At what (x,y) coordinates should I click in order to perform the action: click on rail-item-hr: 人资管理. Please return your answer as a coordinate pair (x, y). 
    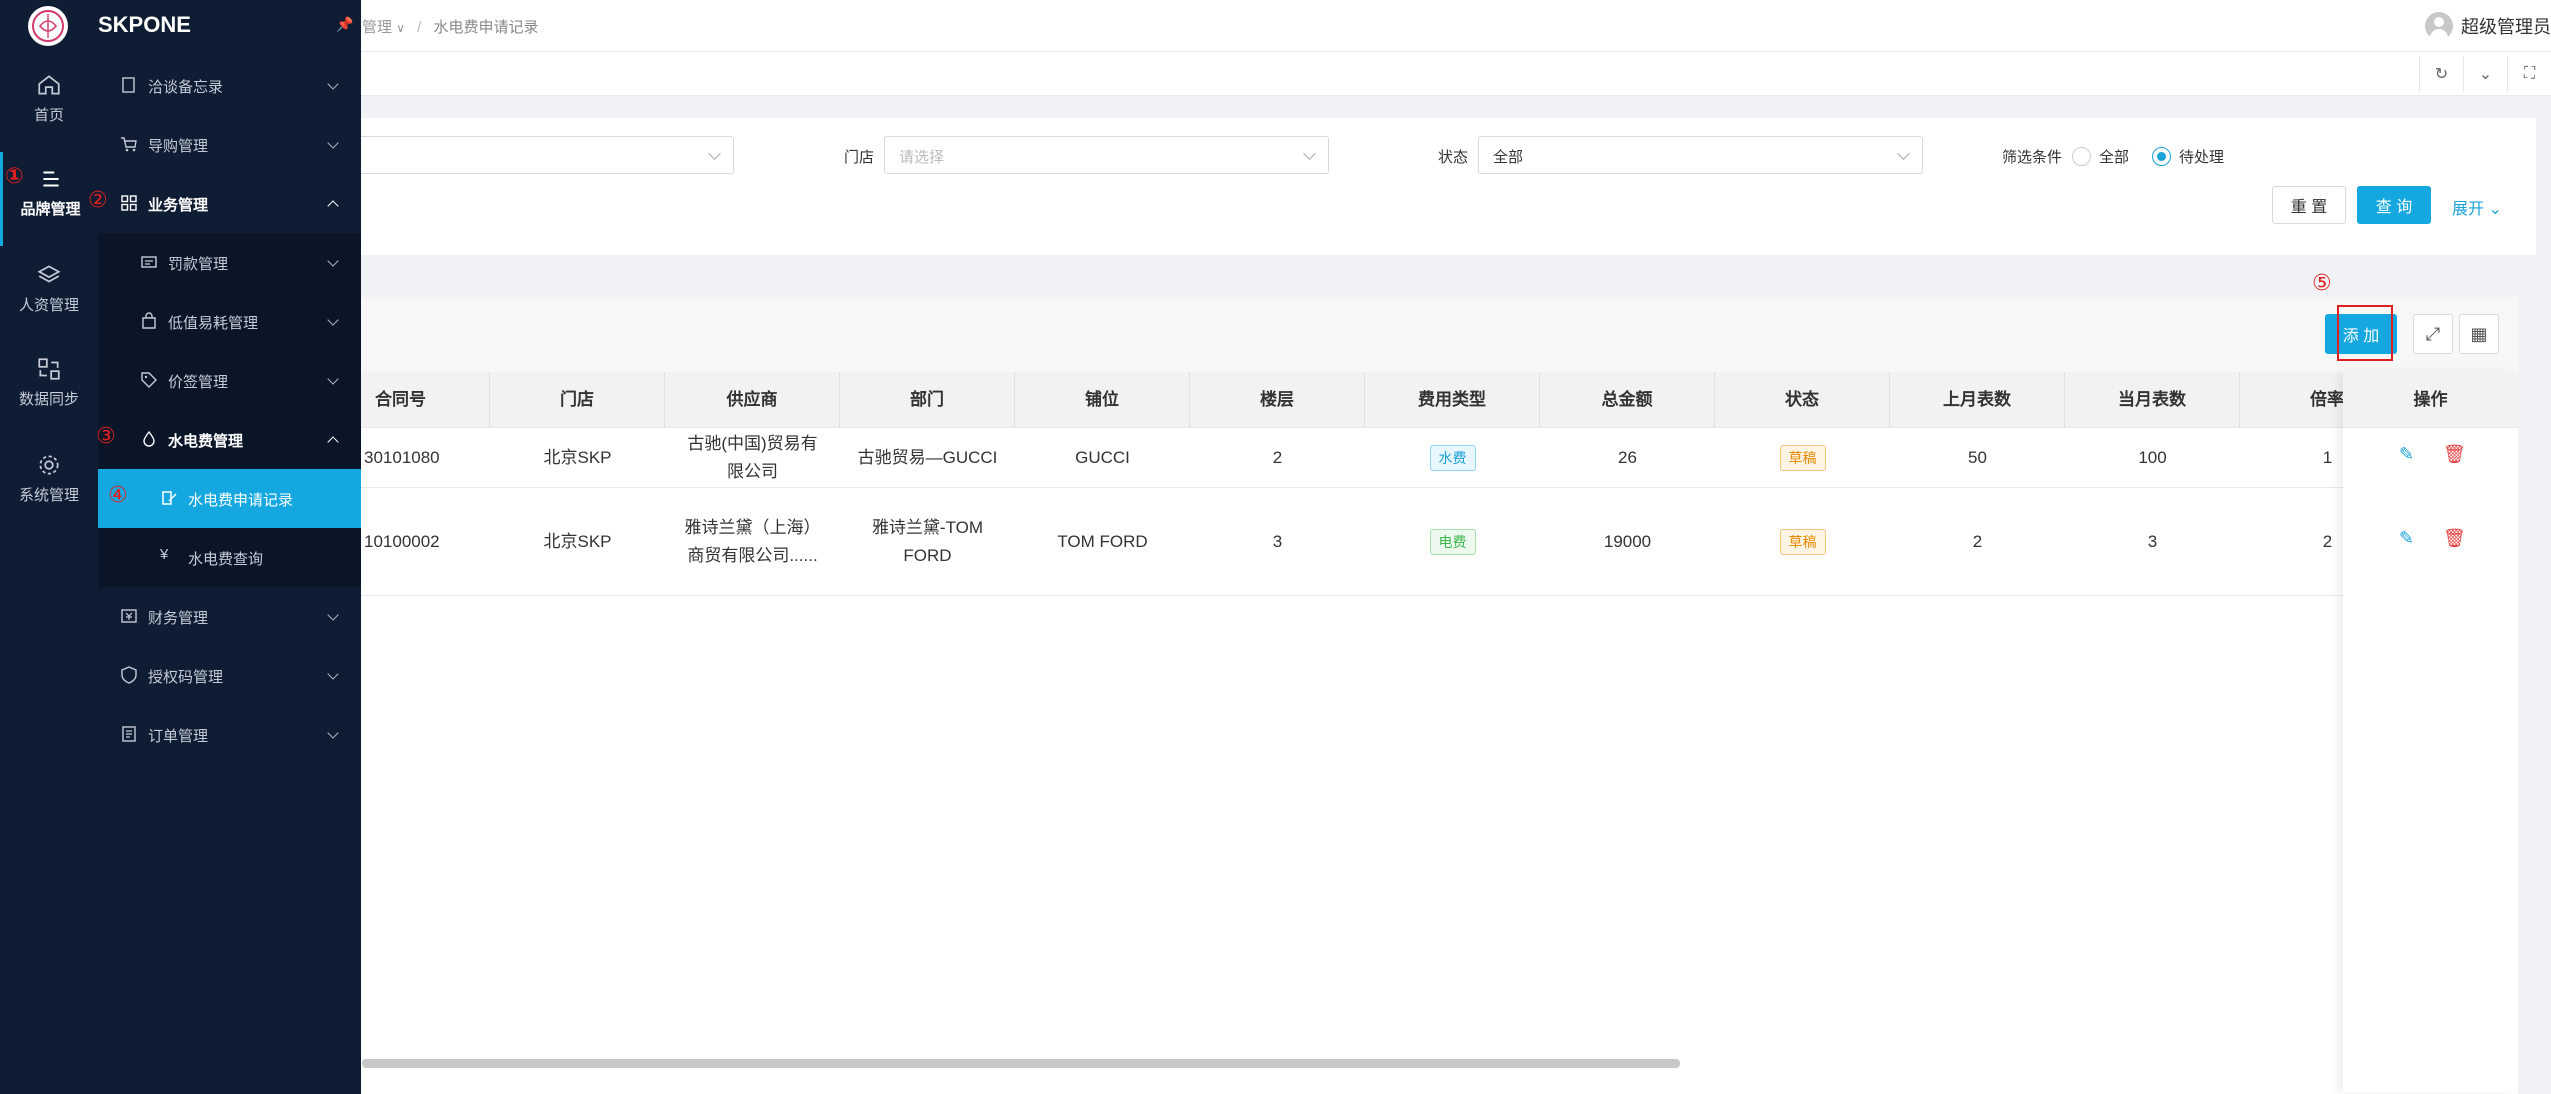
    Looking at the image, I should click on (49, 295).